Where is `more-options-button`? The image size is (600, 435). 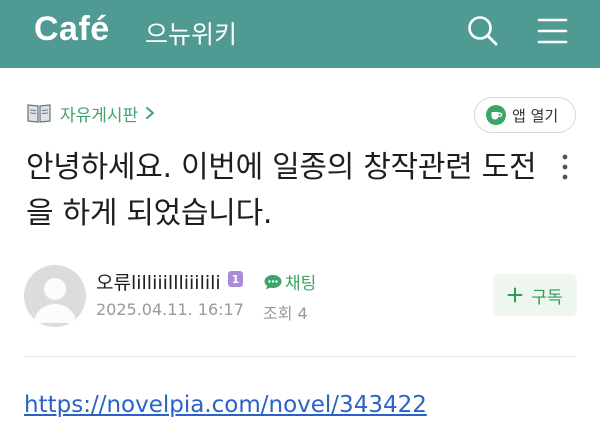 more-options-button is located at coordinates (565, 168).